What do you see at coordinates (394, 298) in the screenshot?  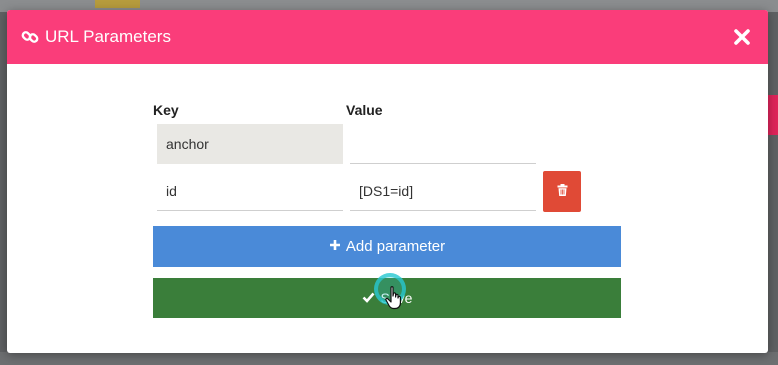 I see `hand-cursor-icon` at bounding box center [394, 298].